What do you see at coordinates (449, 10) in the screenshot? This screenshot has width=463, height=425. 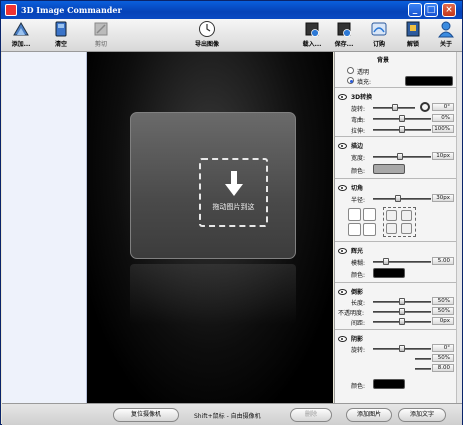 I see `close-button: ×` at bounding box center [449, 10].